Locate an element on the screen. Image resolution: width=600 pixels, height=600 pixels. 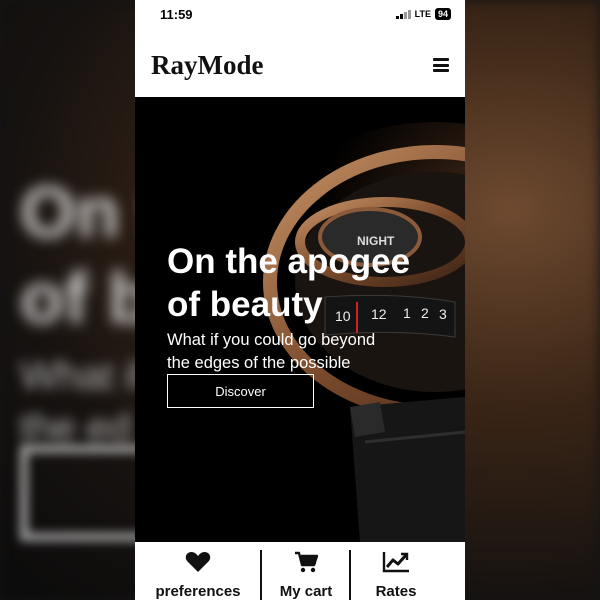
discover-button: Discover is located at coordinates (240, 391).